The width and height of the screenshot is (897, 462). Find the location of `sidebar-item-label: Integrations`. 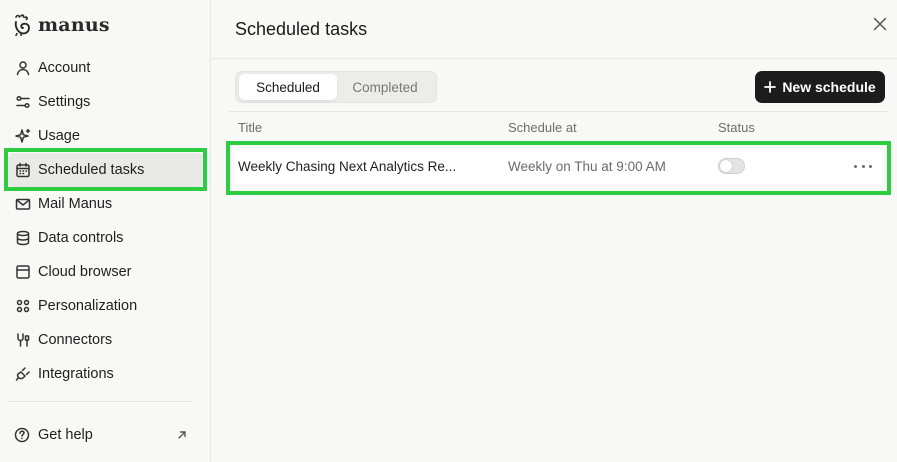

sidebar-item-label: Integrations is located at coordinates (76, 374).